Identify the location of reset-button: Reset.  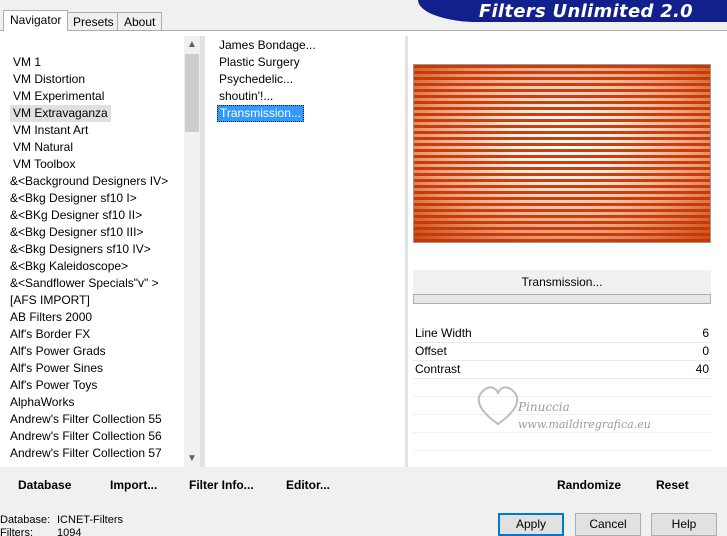
(672, 485).